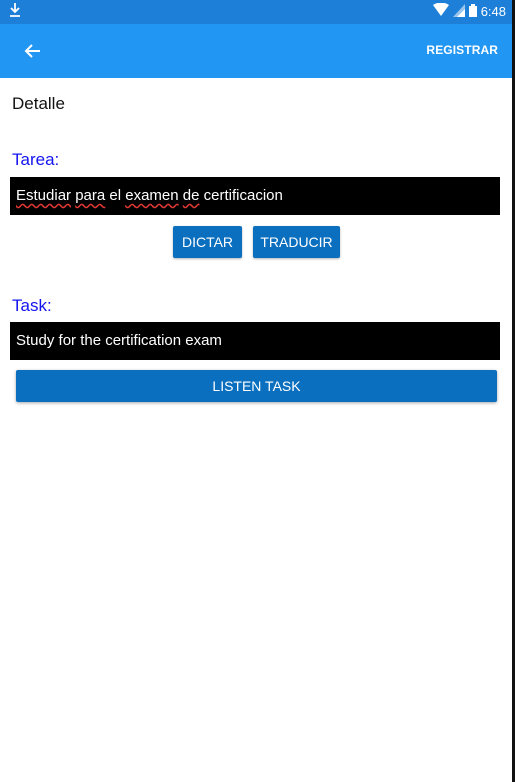 This screenshot has height=782, width=515. What do you see at coordinates (296, 242) in the screenshot?
I see `traducir-button: TRADUCIR` at bounding box center [296, 242].